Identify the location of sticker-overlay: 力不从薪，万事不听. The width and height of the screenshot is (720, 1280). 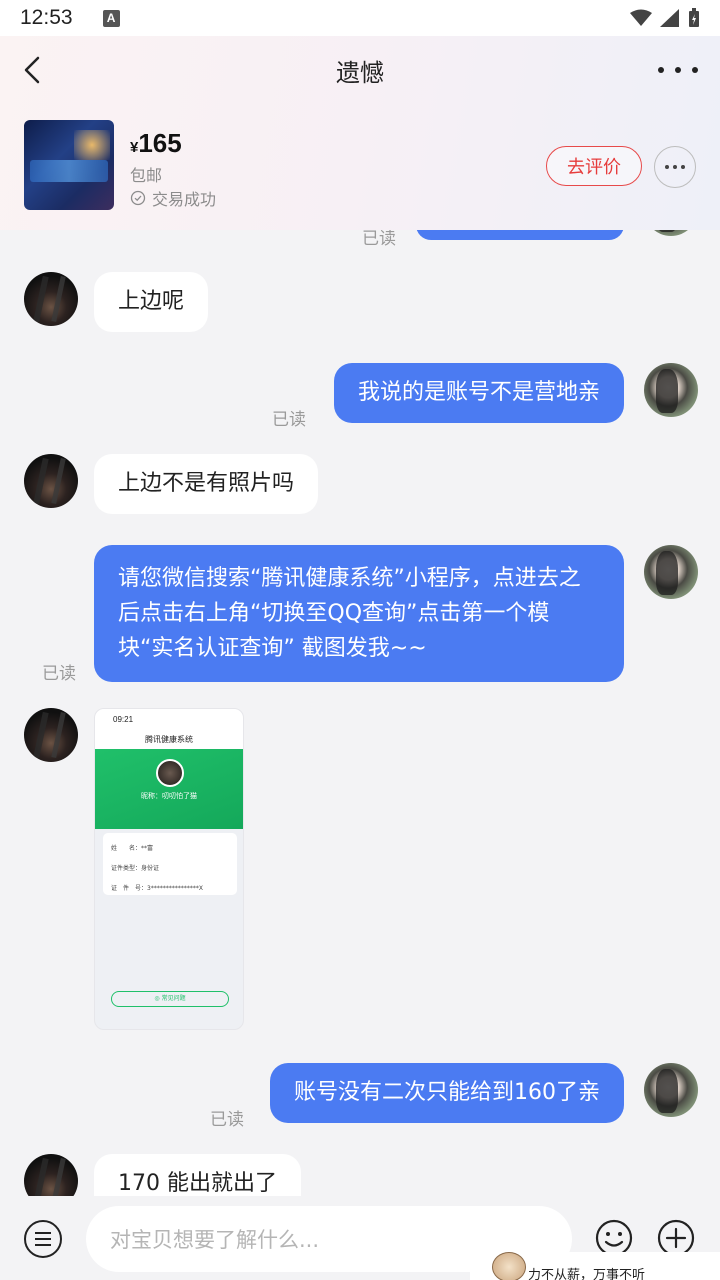
(595, 1266).